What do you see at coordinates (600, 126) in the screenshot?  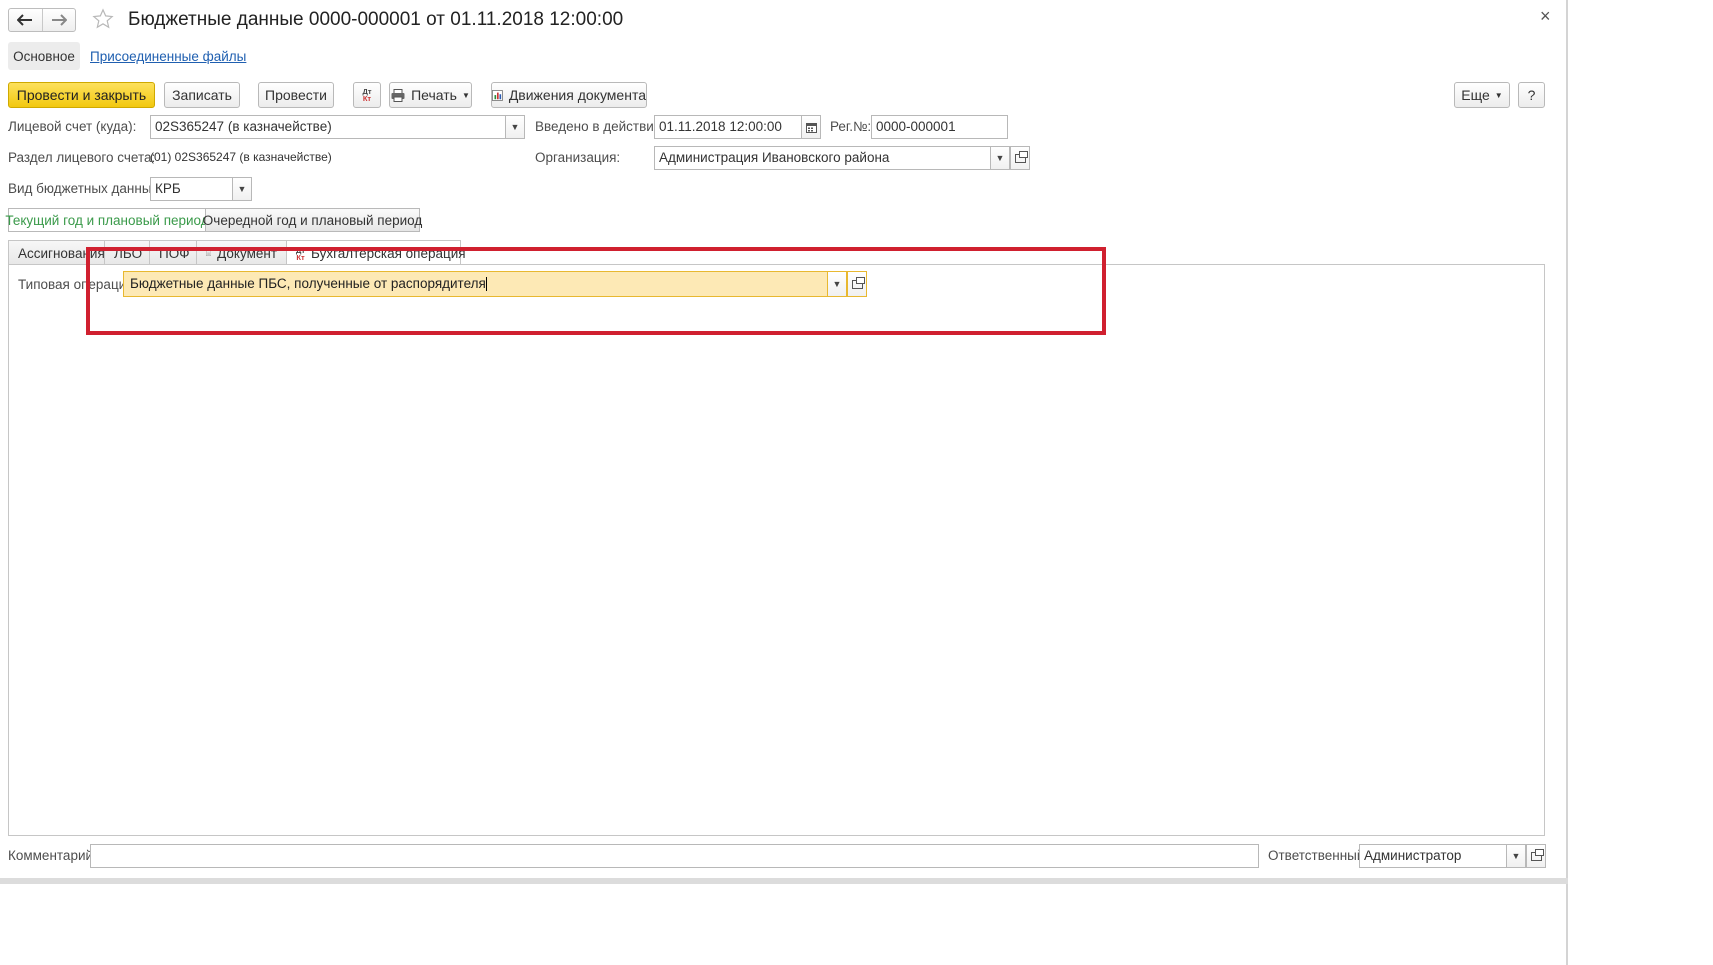 I see `effective-label: Введено в действие:` at bounding box center [600, 126].